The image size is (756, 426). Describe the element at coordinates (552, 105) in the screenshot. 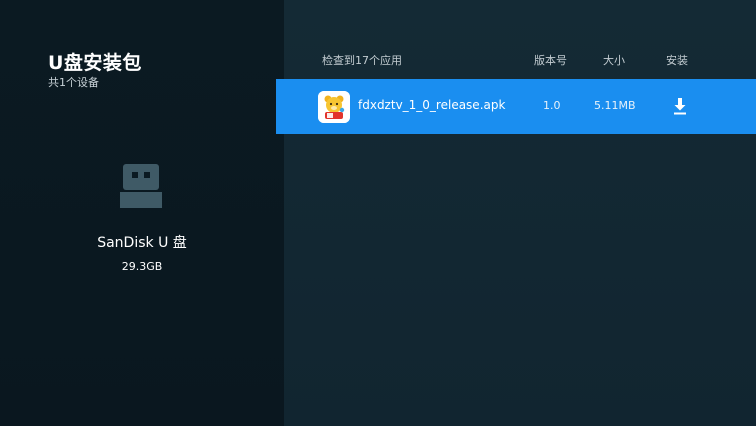

I see `app-version: 1.0` at that location.